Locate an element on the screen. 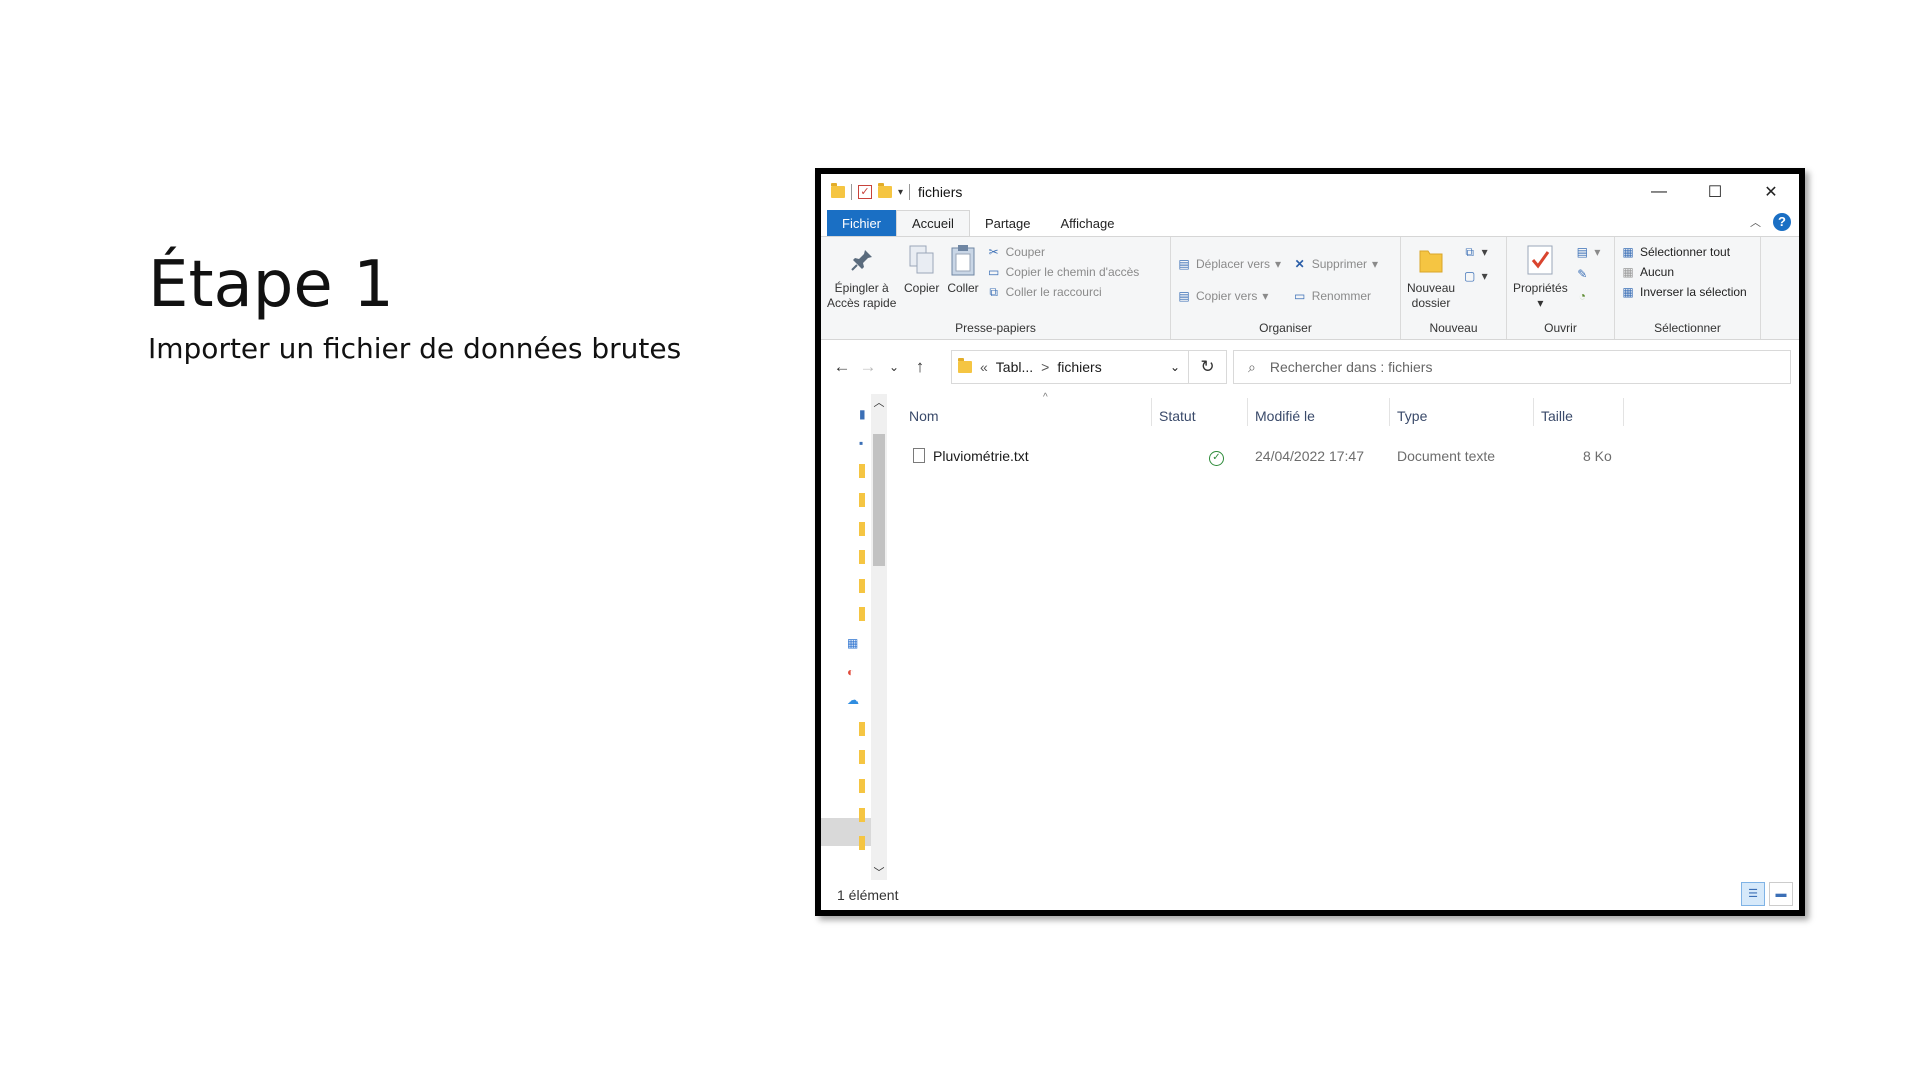 The image size is (1920, 1080). copy-button: Copier is located at coordinates (921, 269).